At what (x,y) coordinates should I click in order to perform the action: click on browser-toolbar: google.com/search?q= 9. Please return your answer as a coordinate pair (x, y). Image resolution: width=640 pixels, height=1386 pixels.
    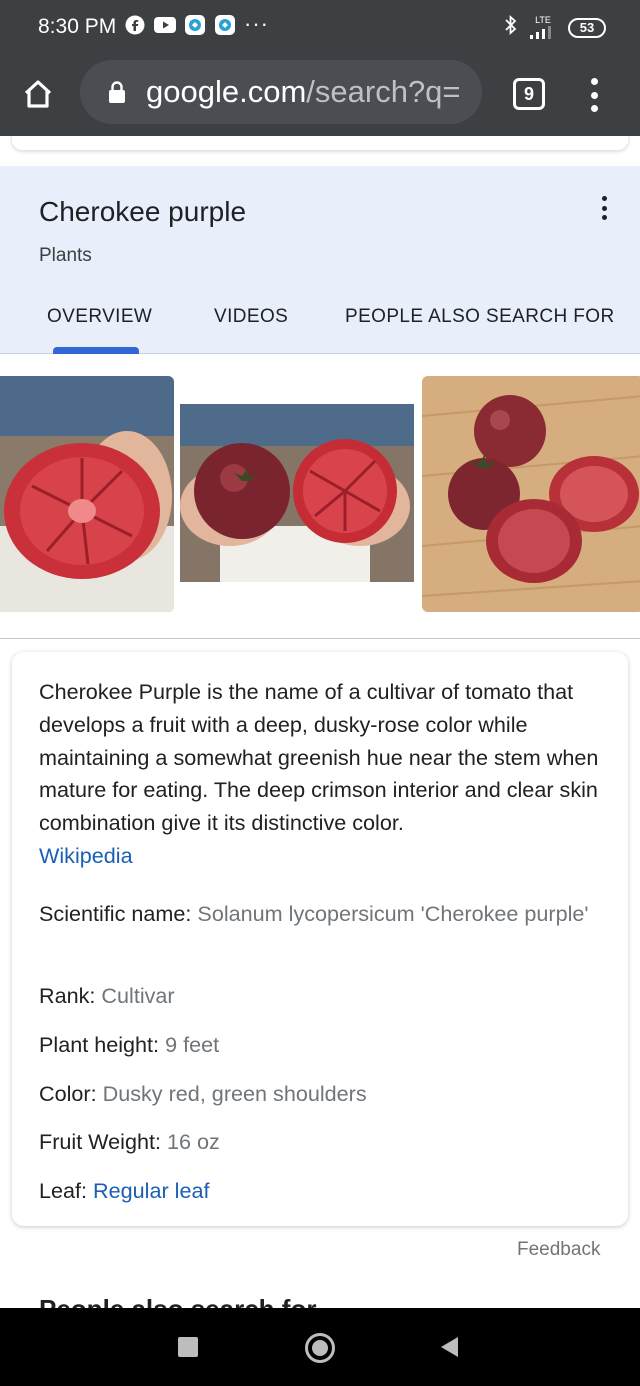
    Looking at the image, I should click on (320, 96).